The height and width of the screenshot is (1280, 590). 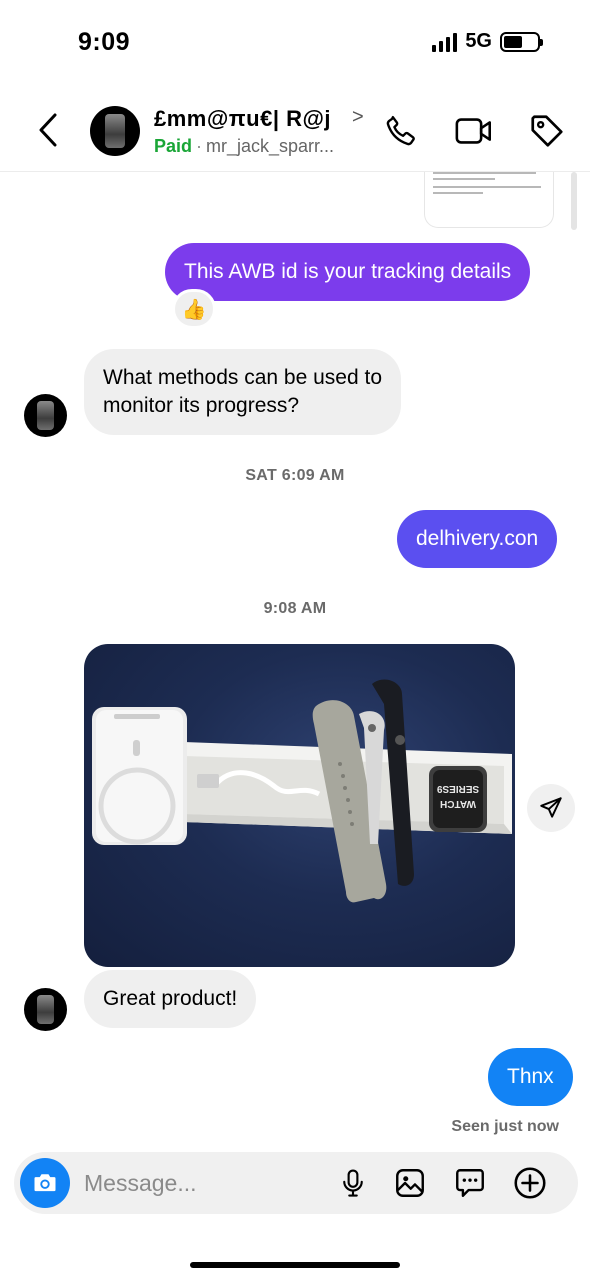 I want to click on sticker-button, so click(x=470, y=1183).